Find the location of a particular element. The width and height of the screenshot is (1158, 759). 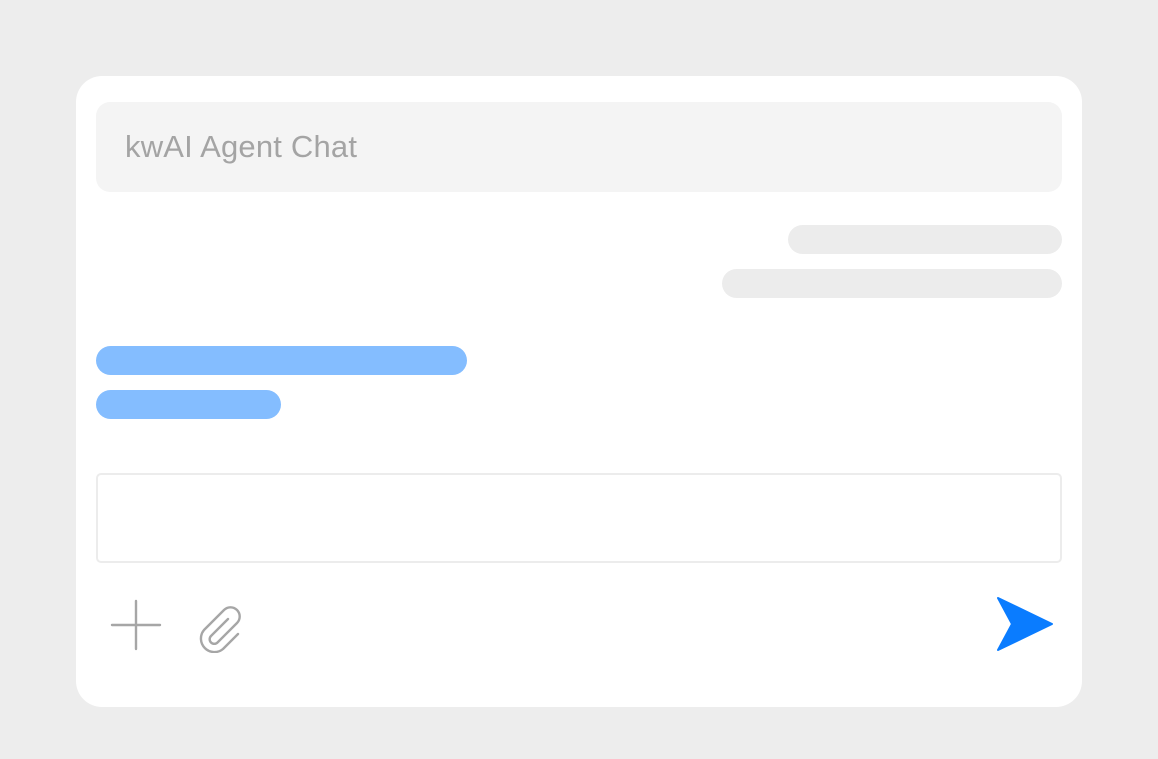

add-button is located at coordinates (136, 625).